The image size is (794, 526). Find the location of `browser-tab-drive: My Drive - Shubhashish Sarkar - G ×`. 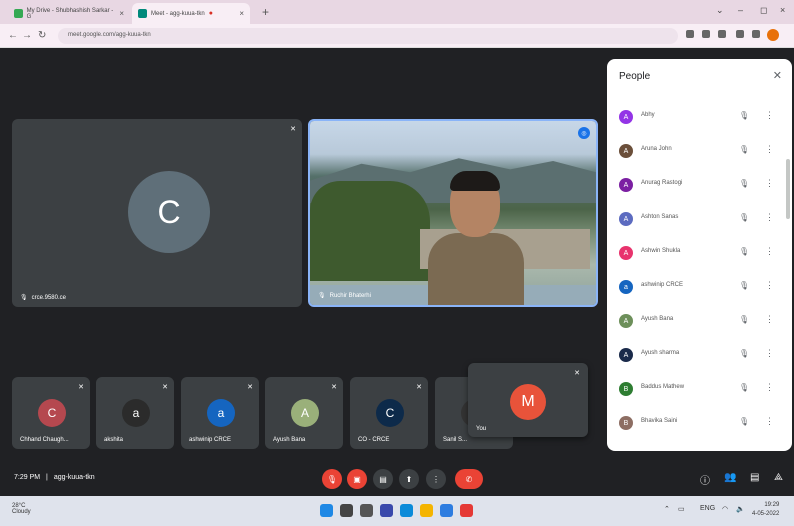

browser-tab-drive: My Drive - Shubhashish Sarkar - G × is located at coordinates (69, 13).